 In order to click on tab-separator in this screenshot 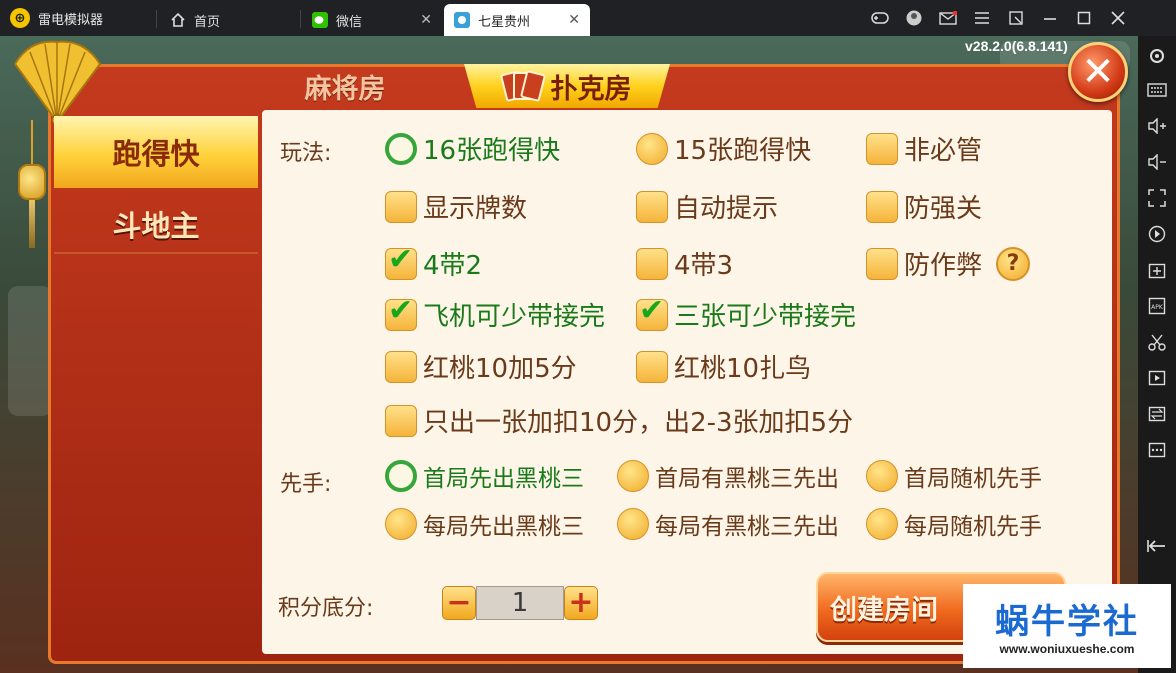, I will do `click(300, 19)`.